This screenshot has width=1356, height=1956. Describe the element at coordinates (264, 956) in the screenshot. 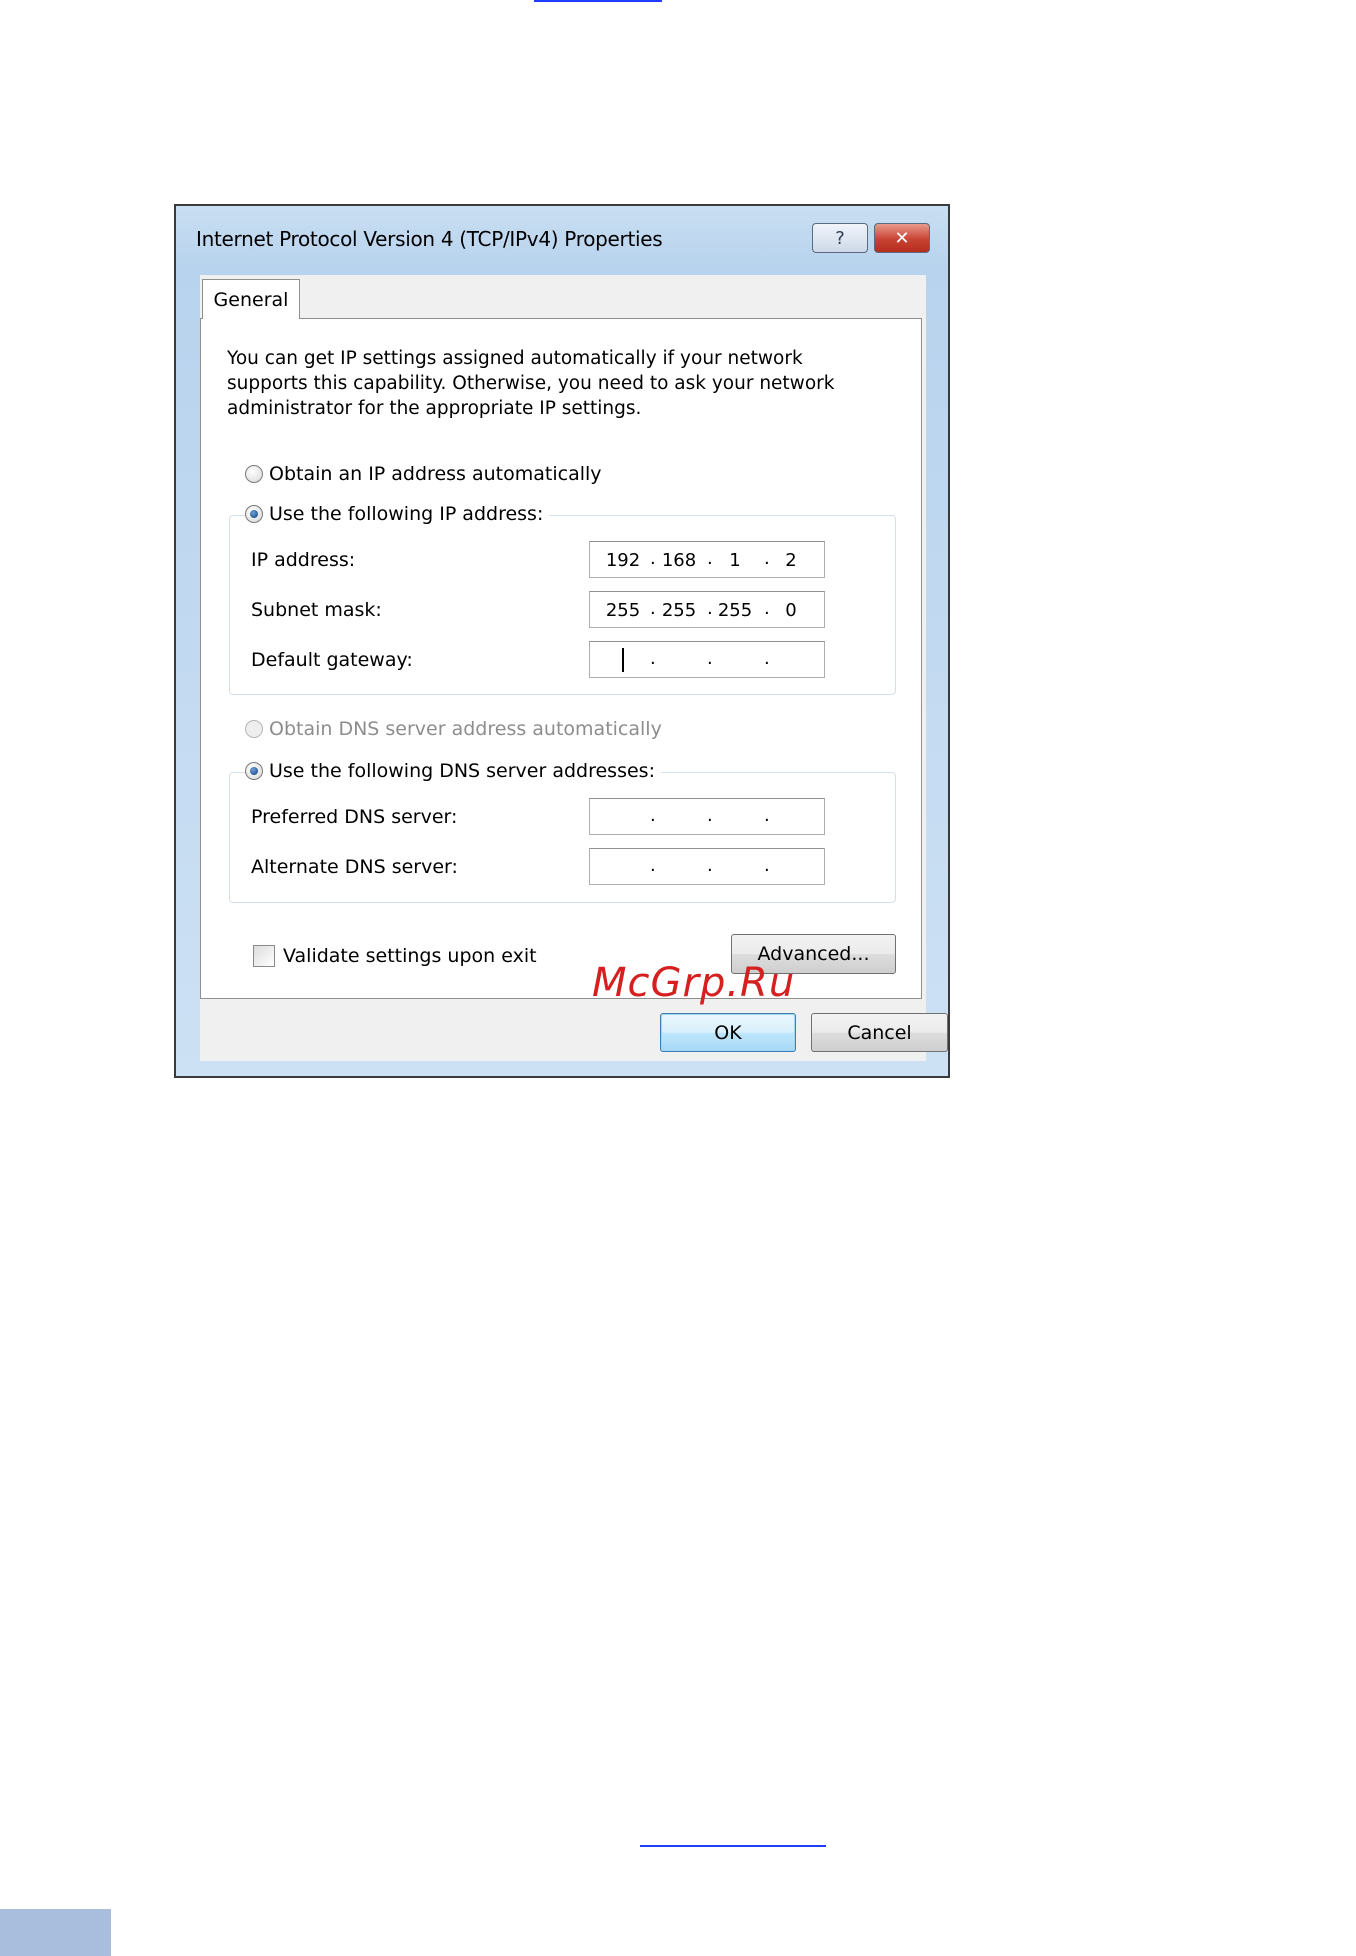

I see `validate-settings-checkbox` at that location.